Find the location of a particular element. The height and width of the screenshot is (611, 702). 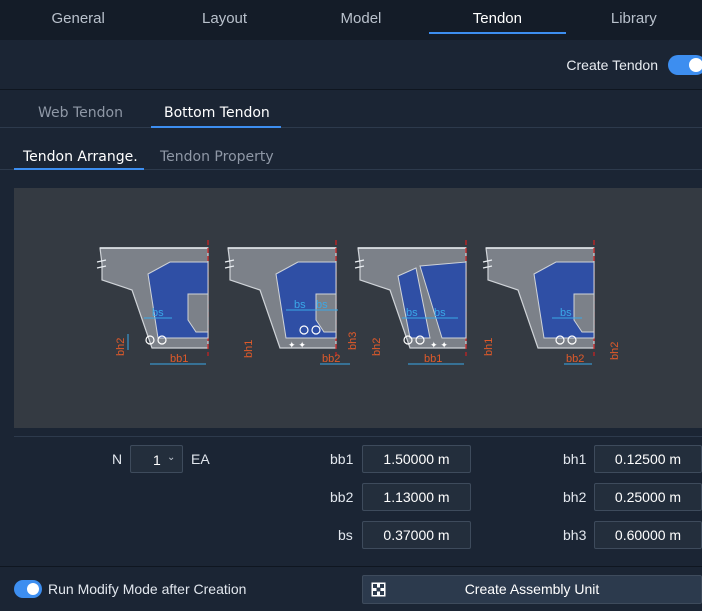

create-tendon-label: Create Tendon is located at coordinates (612, 65).